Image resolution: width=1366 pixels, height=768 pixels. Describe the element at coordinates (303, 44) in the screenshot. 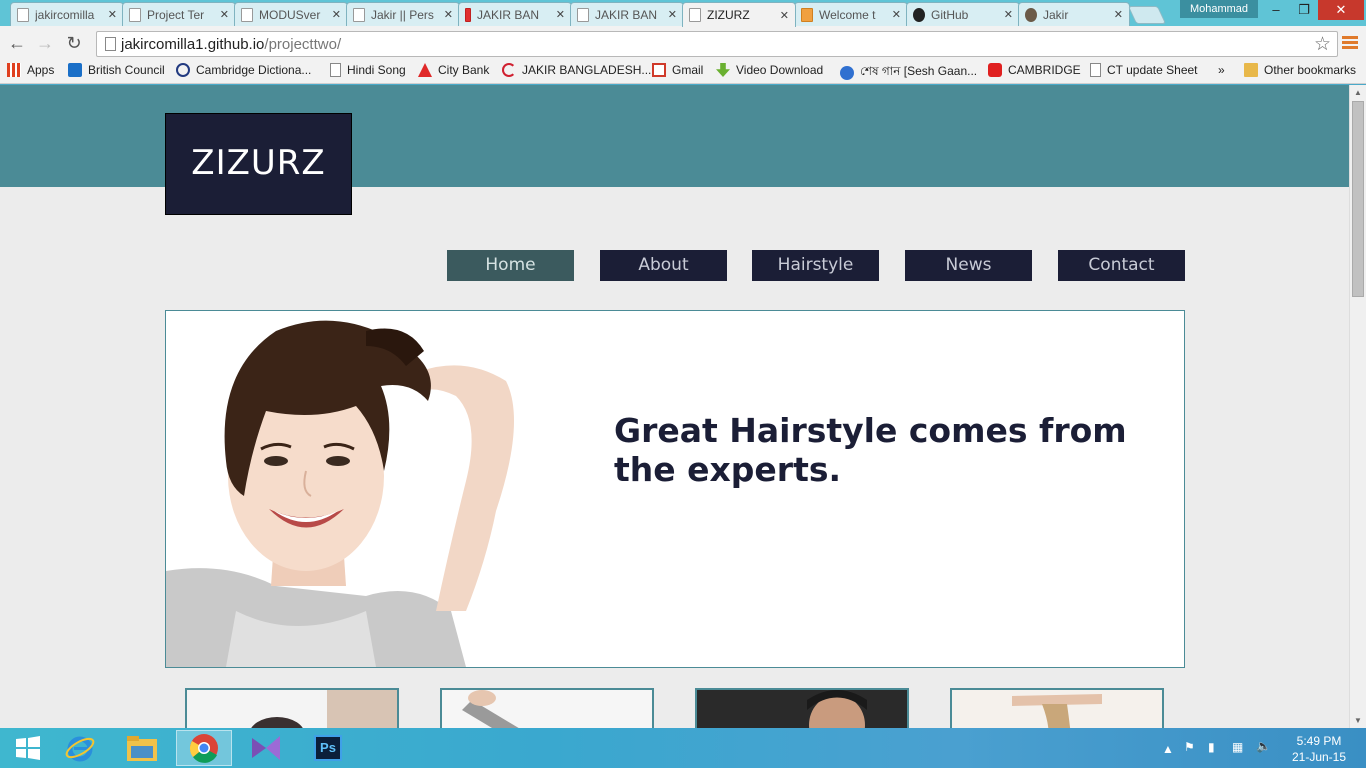

I see `url-path: /projecttwo/` at that location.